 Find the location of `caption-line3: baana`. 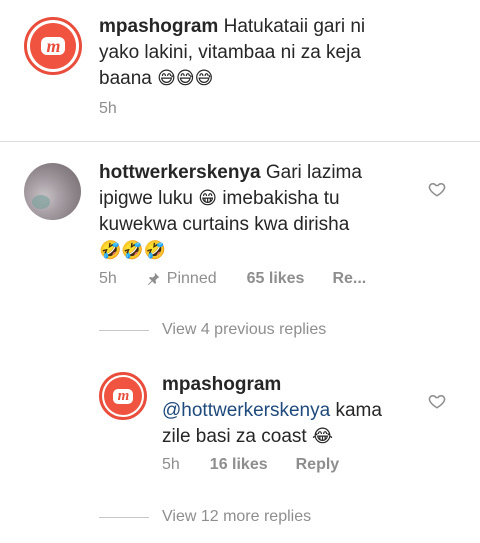

caption-line3: baana is located at coordinates (125, 78).